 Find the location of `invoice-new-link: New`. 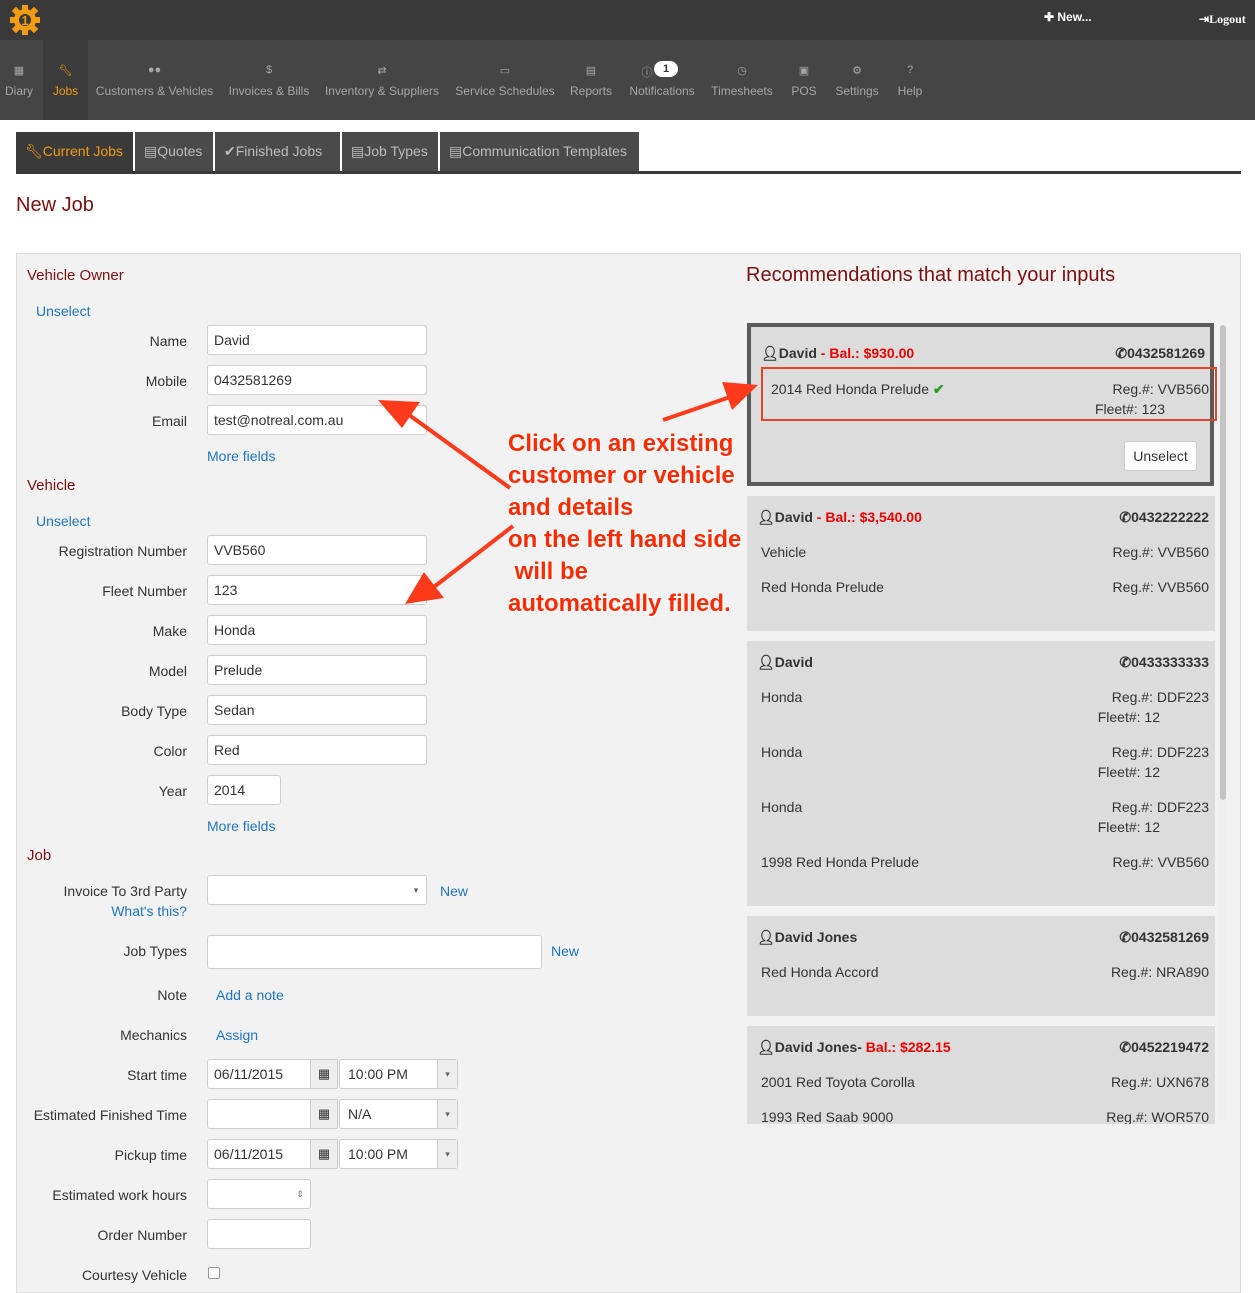

invoice-new-link: New is located at coordinates (454, 891).